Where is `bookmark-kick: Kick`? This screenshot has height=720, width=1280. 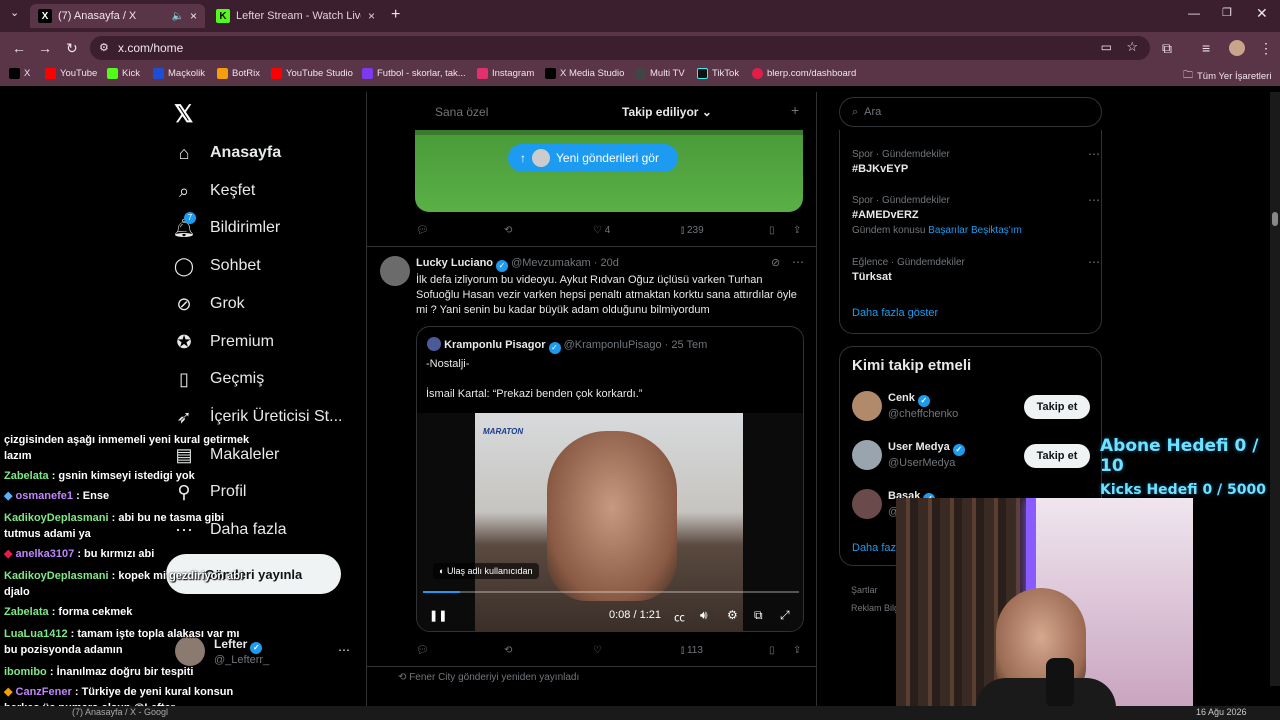 bookmark-kick: Kick is located at coordinates (123, 73).